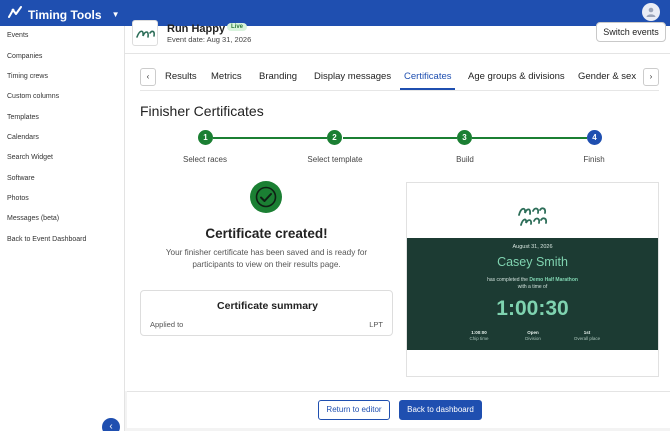 This screenshot has width=670, height=431. I want to click on sidebar-item-templates: Templates, so click(23, 117).